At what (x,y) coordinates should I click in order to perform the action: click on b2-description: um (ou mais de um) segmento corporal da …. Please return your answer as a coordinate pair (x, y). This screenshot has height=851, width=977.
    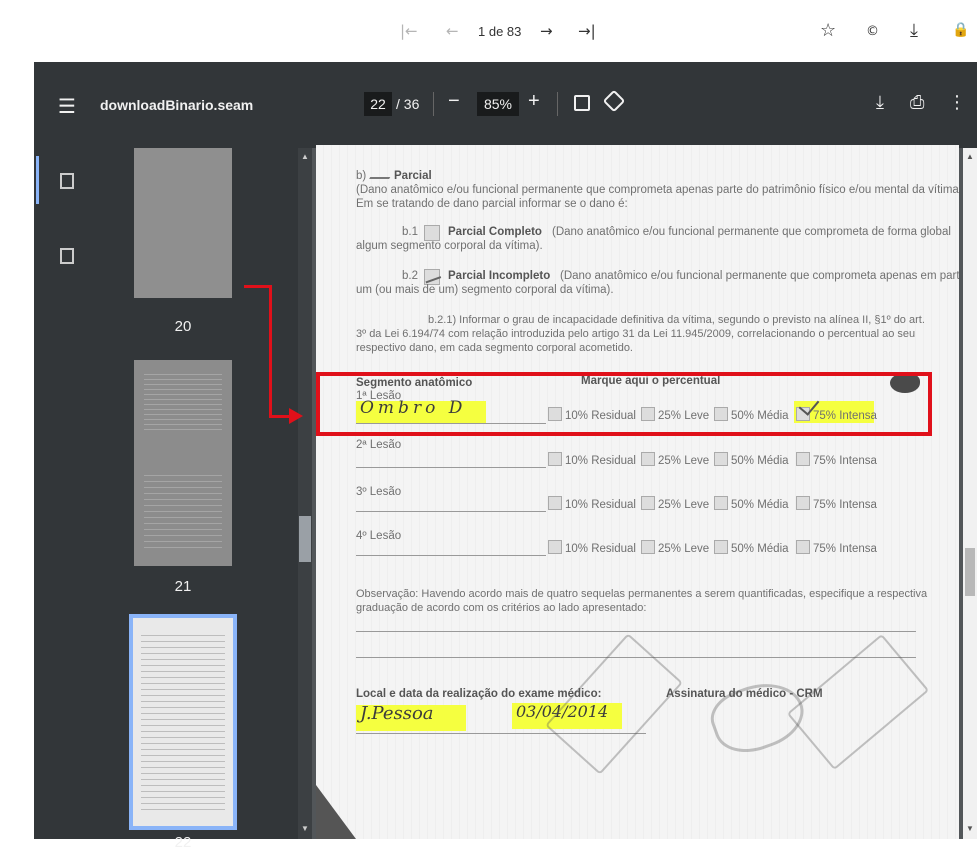
    Looking at the image, I should click on (485, 290).